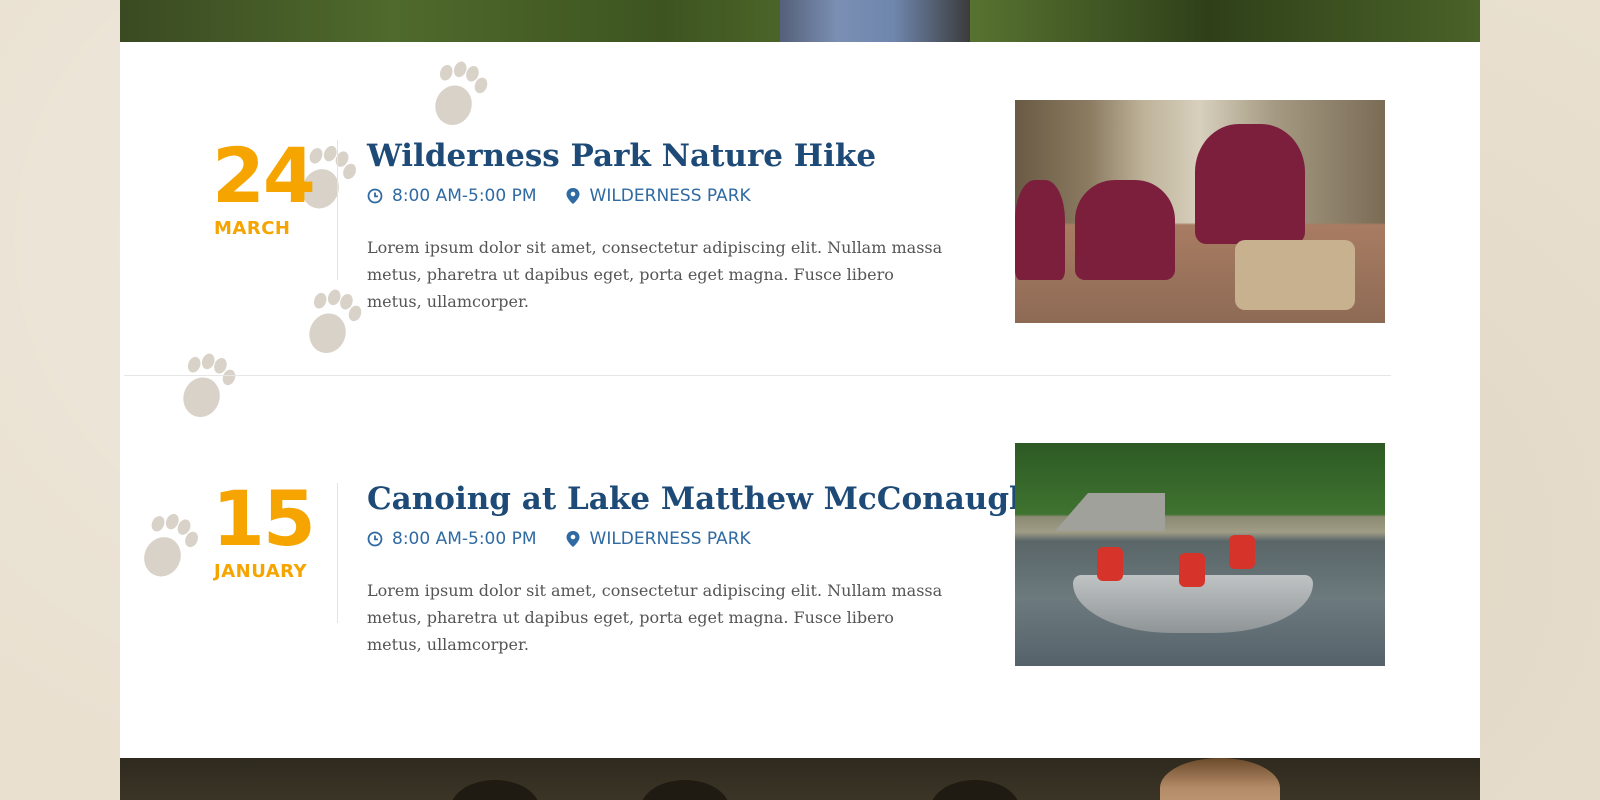 This screenshot has width=1600, height=800. What do you see at coordinates (875, 21) in the screenshot?
I see `hiker-figure` at bounding box center [875, 21].